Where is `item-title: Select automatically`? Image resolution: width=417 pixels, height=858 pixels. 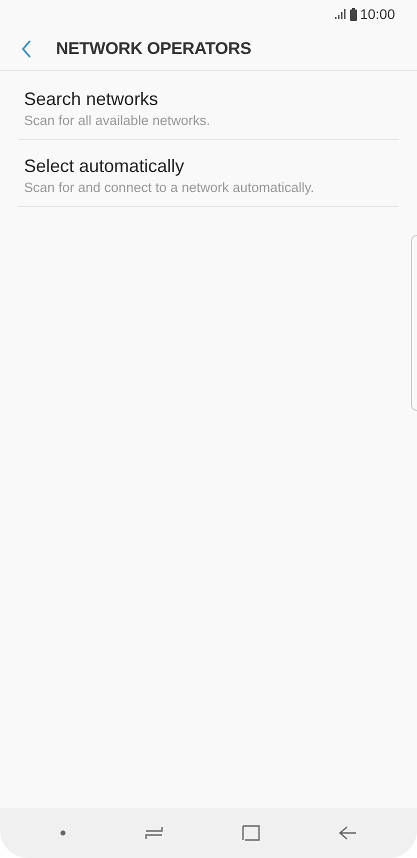 item-title: Select automatically is located at coordinates (208, 166).